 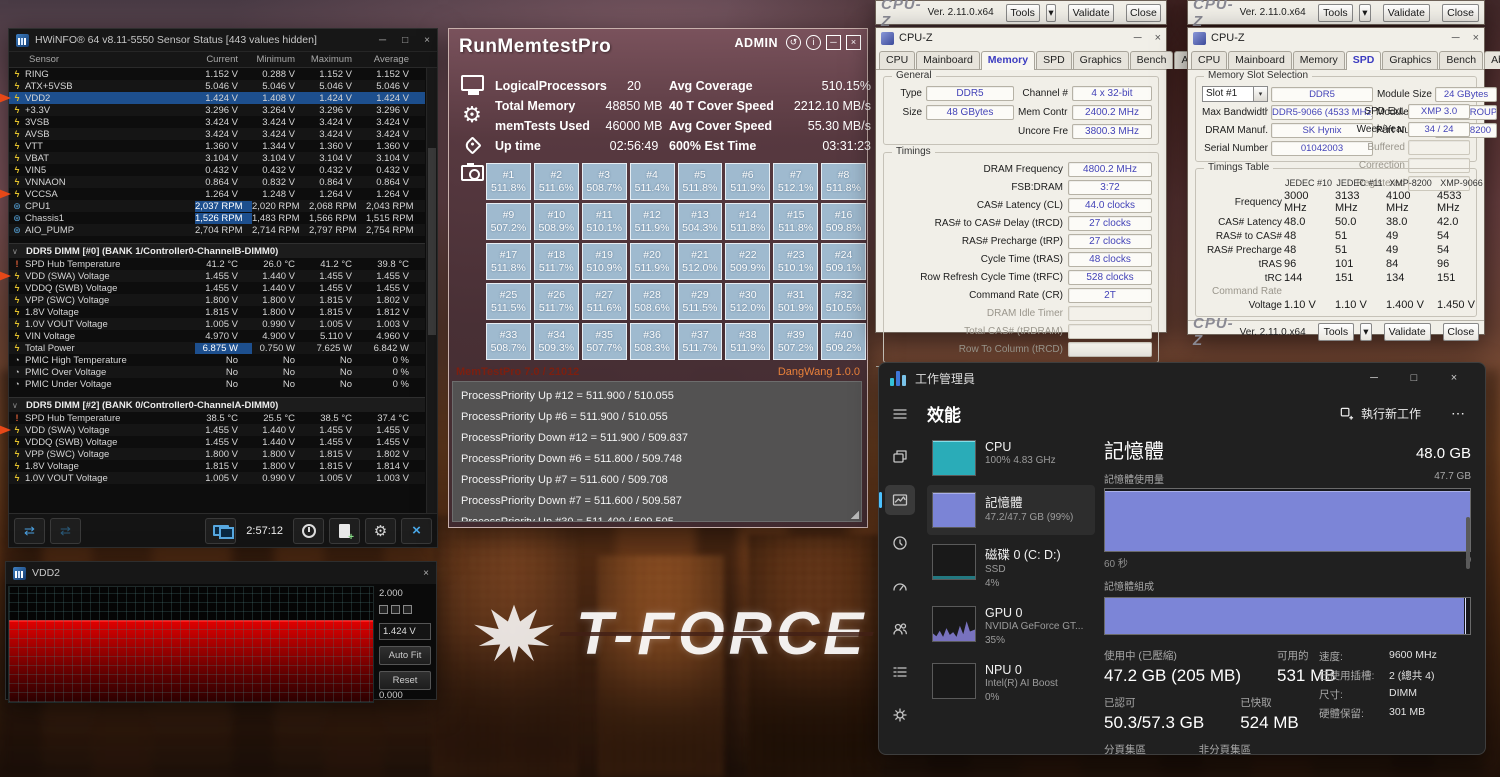 What do you see at coordinates (217, 146) in the screenshot?
I see `sensor-row: VTT 1.360 V 1.344 V 1.360 V 1.360 V` at bounding box center [217, 146].